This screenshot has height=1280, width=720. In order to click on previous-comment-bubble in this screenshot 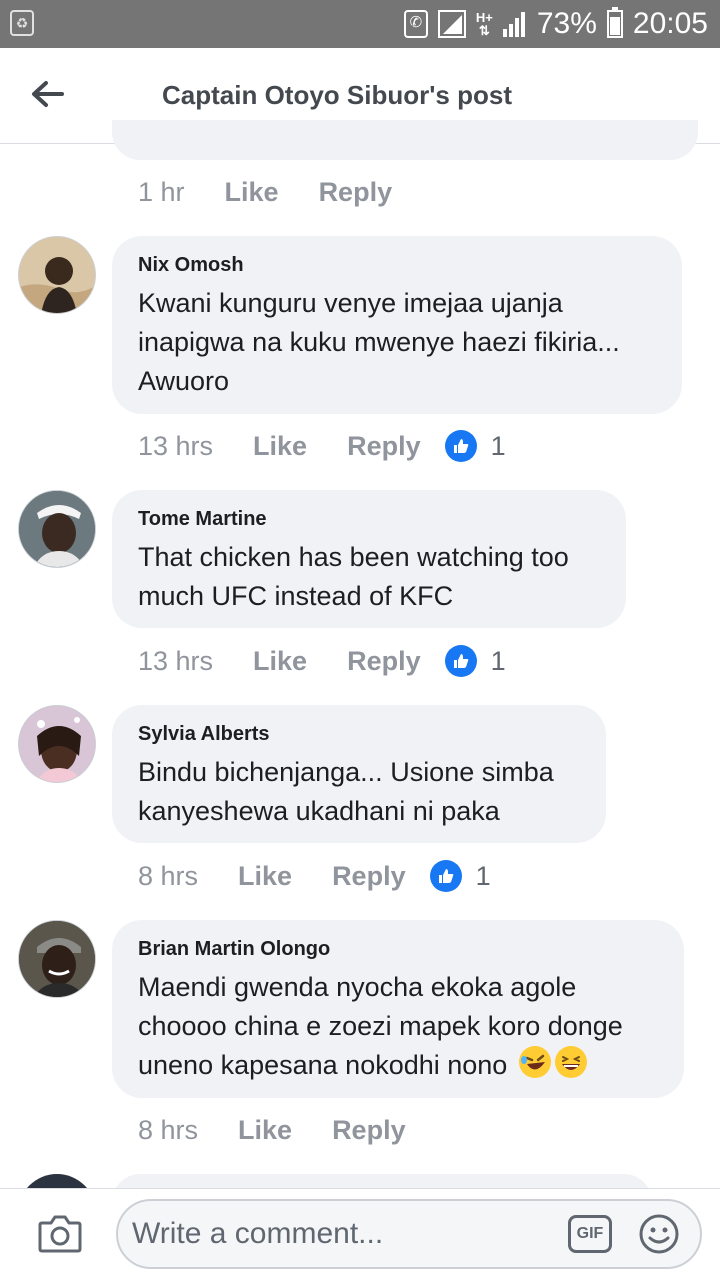, I will do `click(405, 140)`.